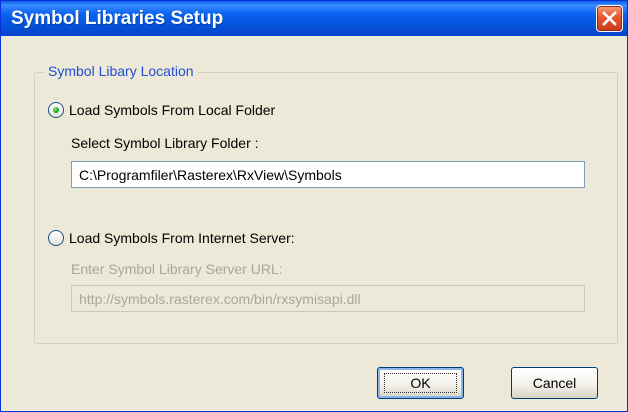  I want to click on ok-button: OK, so click(420, 383).